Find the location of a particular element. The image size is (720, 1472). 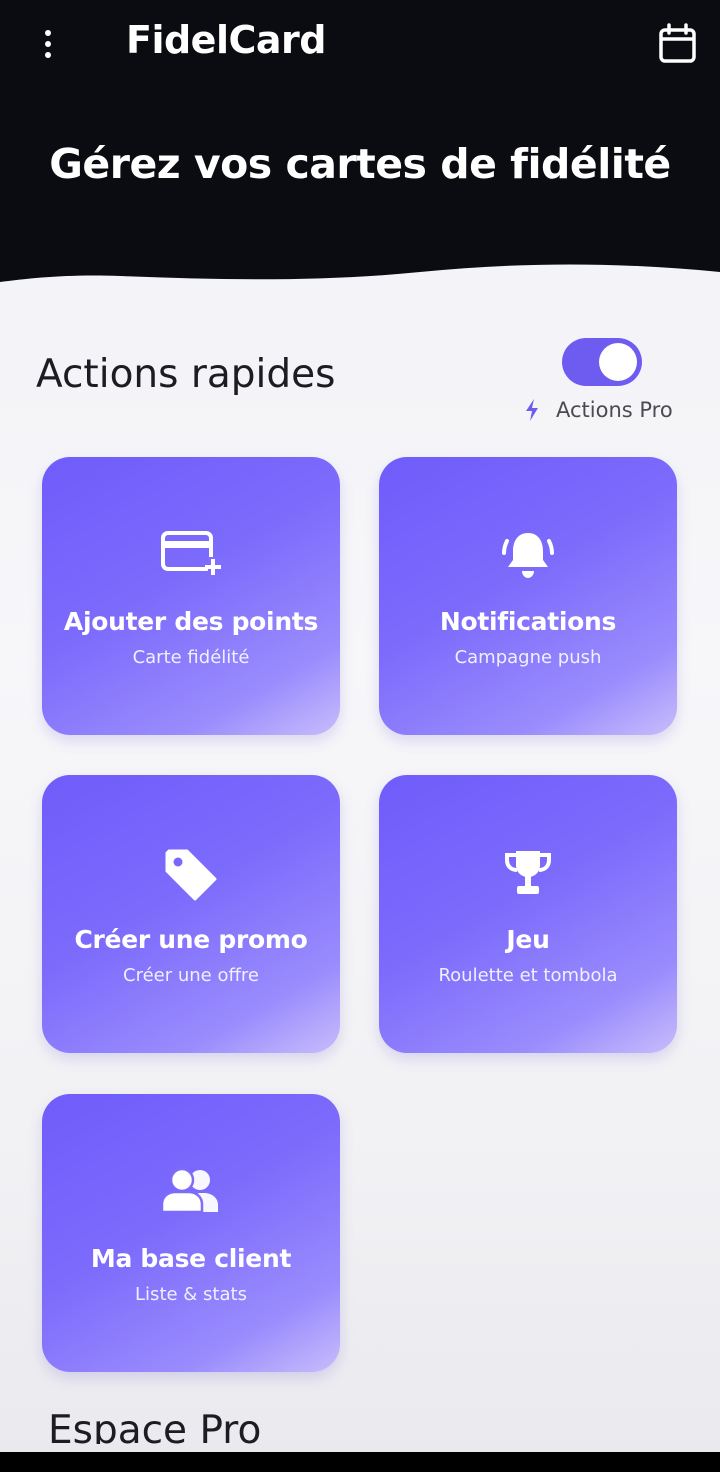

tile-notifications: Notifications Campagne push is located at coordinates (528, 596).